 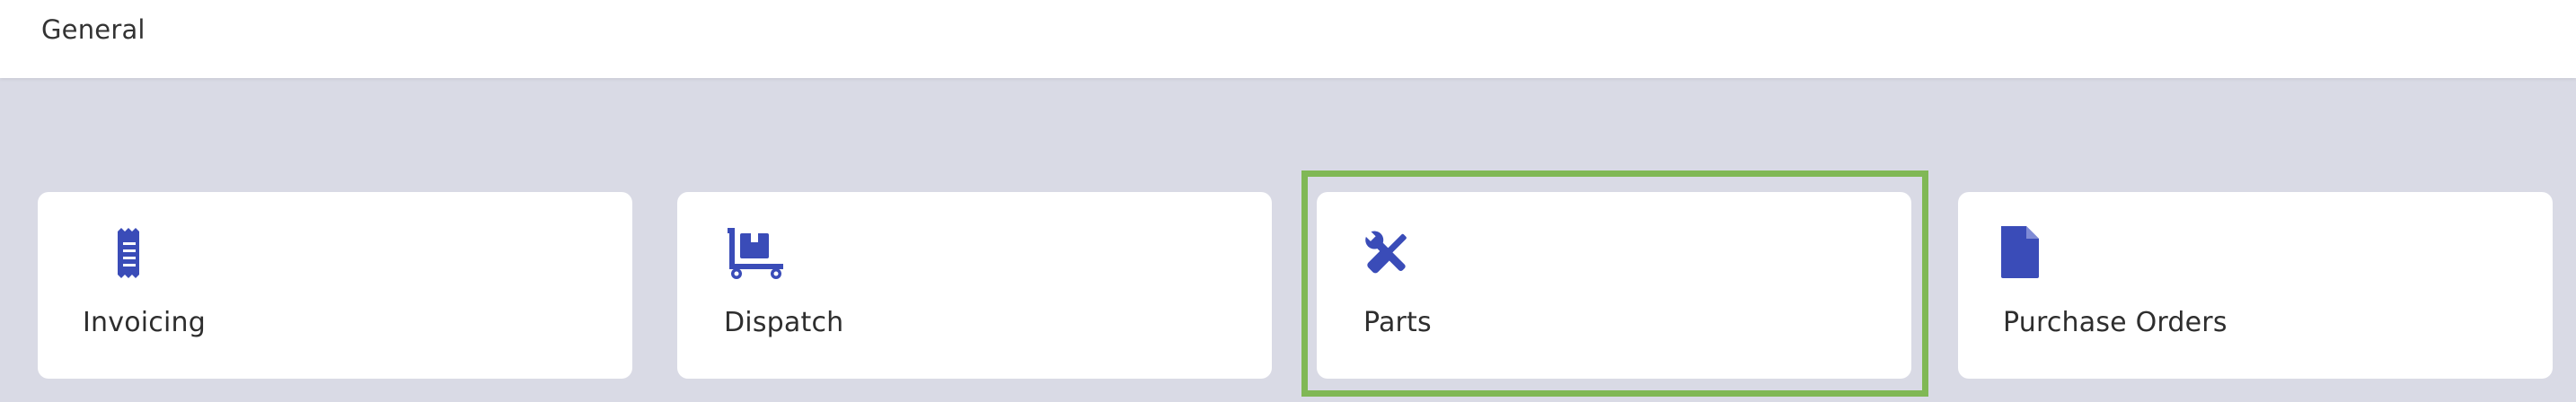 I want to click on dolly-cart-icon, so click(x=753, y=253).